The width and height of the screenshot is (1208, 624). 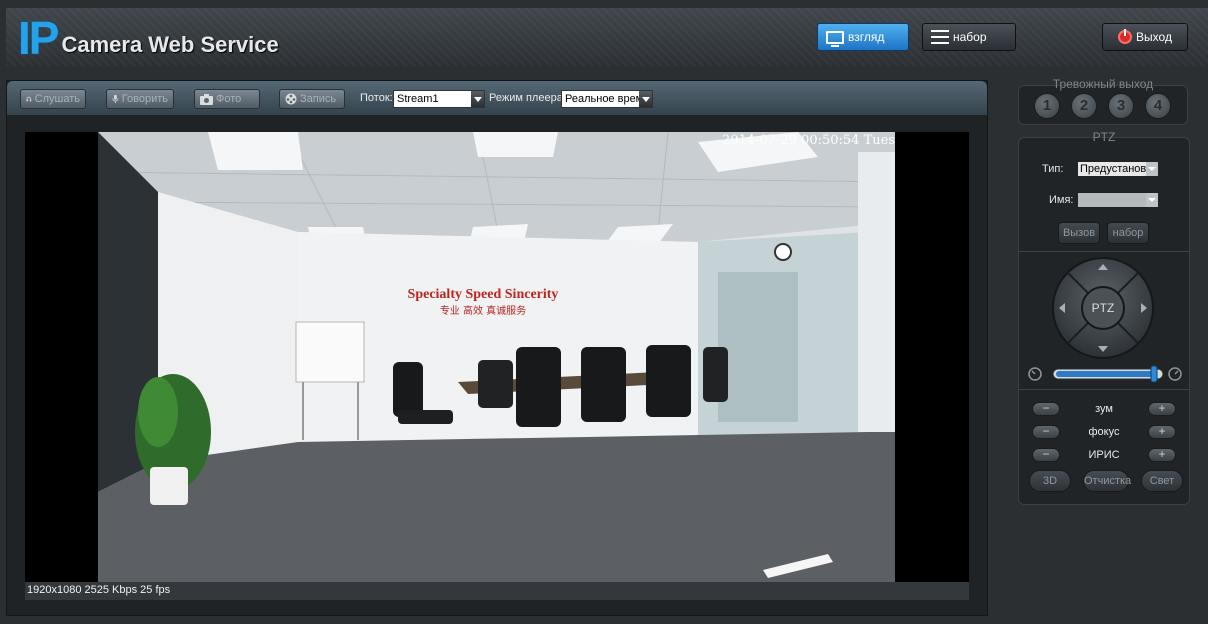 What do you see at coordinates (1084, 106) in the screenshot?
I see `alarm-output-2: 2` at bounding box center [1084, 106].